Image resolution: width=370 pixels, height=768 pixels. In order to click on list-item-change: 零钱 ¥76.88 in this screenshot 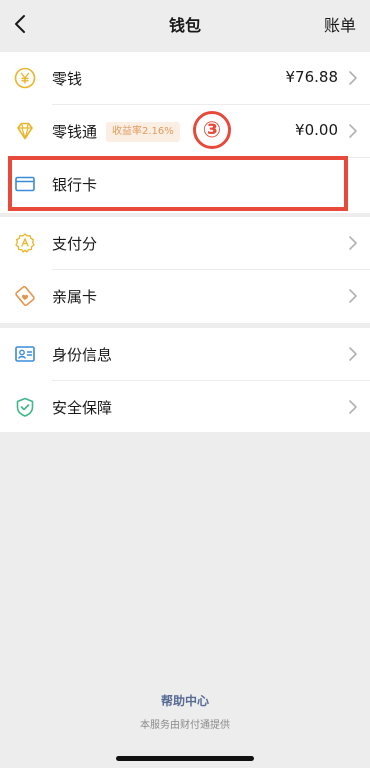, I will do `click(185, 78)`.